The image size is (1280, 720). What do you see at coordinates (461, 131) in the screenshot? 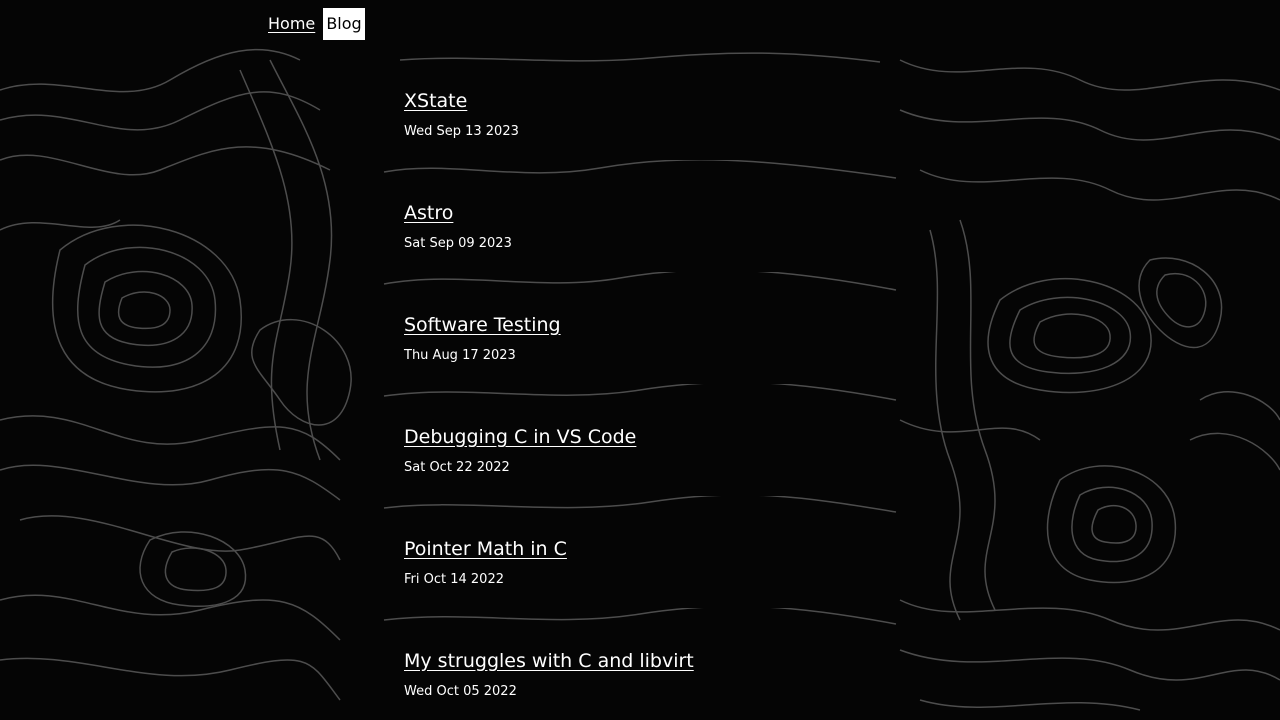
I see `post-date: Wed Sep 13 2023` at bounding box center [461, 131].